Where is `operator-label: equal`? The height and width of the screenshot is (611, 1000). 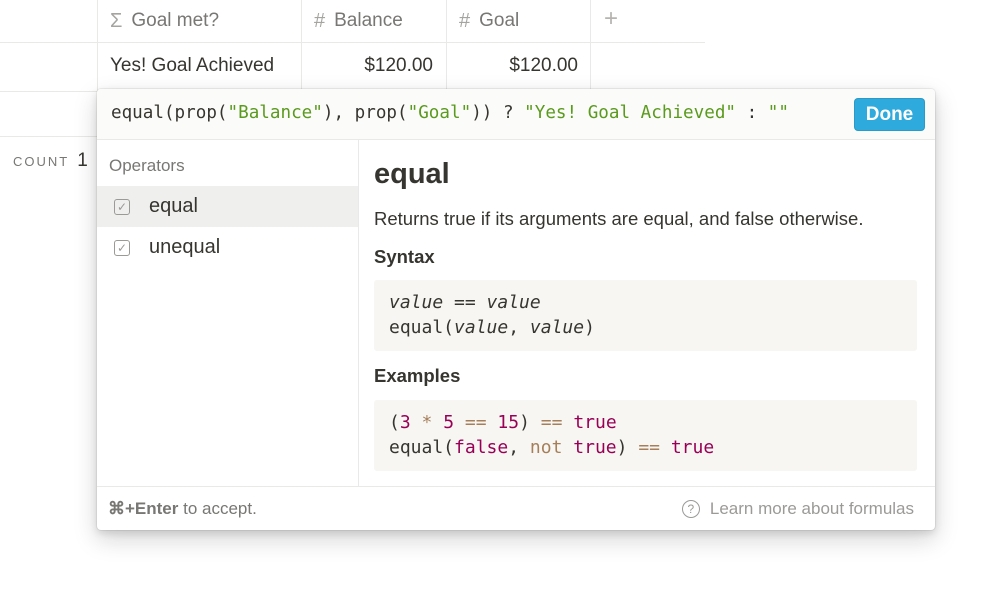
operator-label: equal is located at coordinates (173, 206).